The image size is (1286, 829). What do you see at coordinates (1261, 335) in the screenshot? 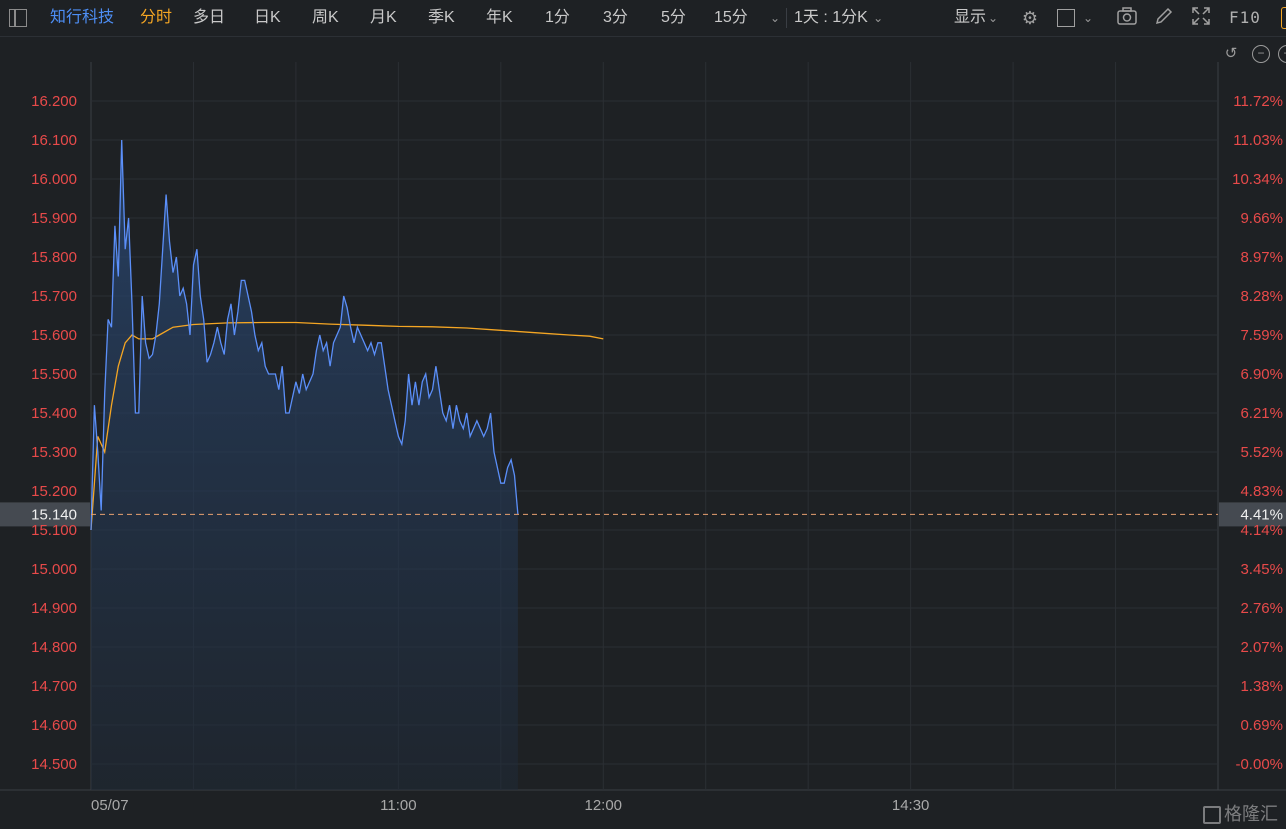
I see `percent-tick-label: 7.59%` at bounding box center [1261, 335].